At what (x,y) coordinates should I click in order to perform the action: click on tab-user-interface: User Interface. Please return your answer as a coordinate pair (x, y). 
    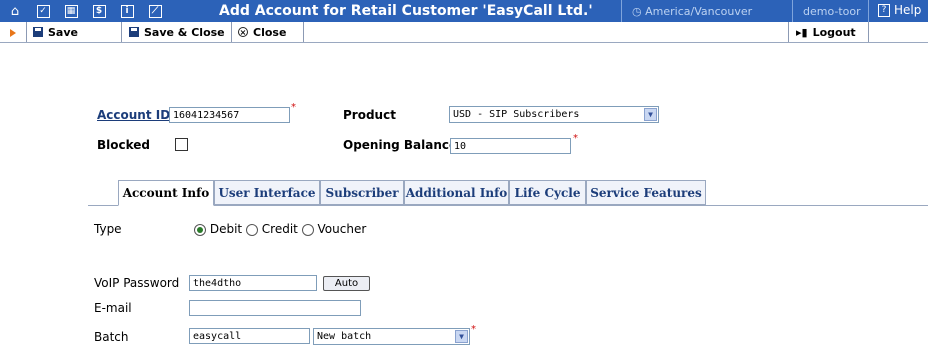
    Looking at the image, I should click on (267, 192).